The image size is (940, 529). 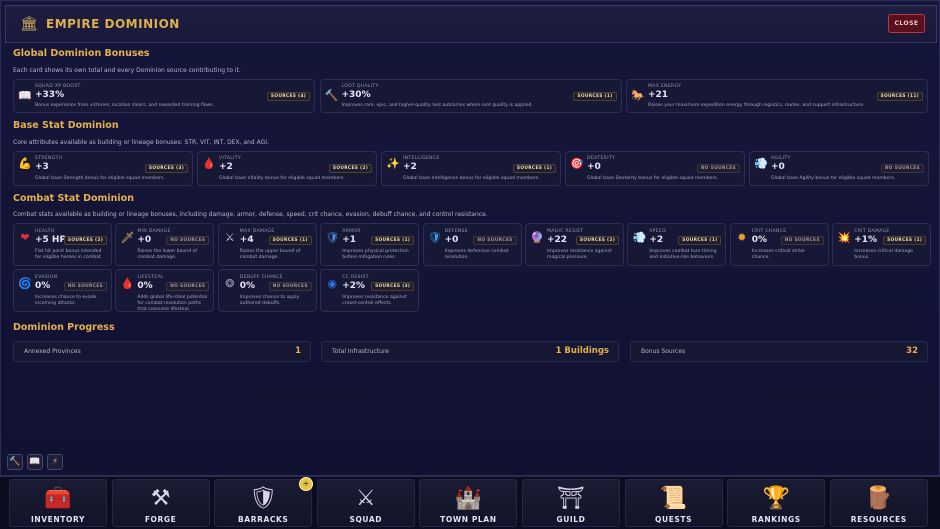 I want to click on stat-value: +2, so click(x=656, y=240).